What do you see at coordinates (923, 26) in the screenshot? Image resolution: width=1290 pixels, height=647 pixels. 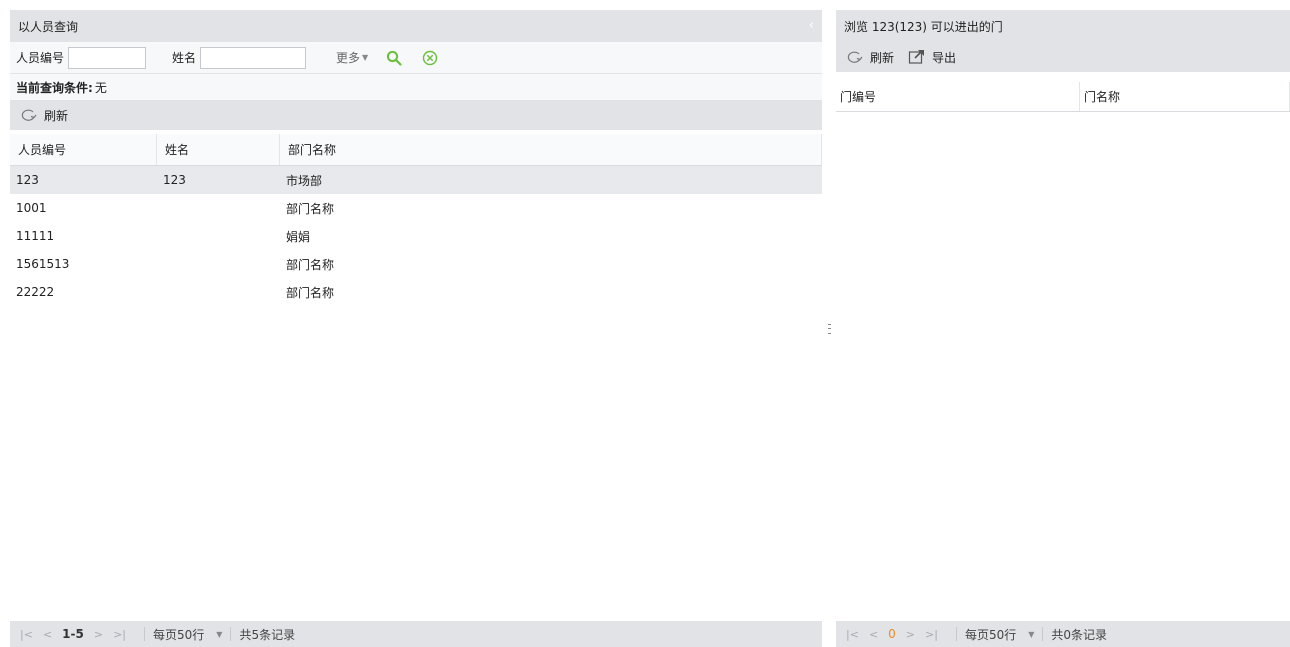 I see `panel-title: 浏览 123(123) 可以进出的门` at bounding box center [923, 26].